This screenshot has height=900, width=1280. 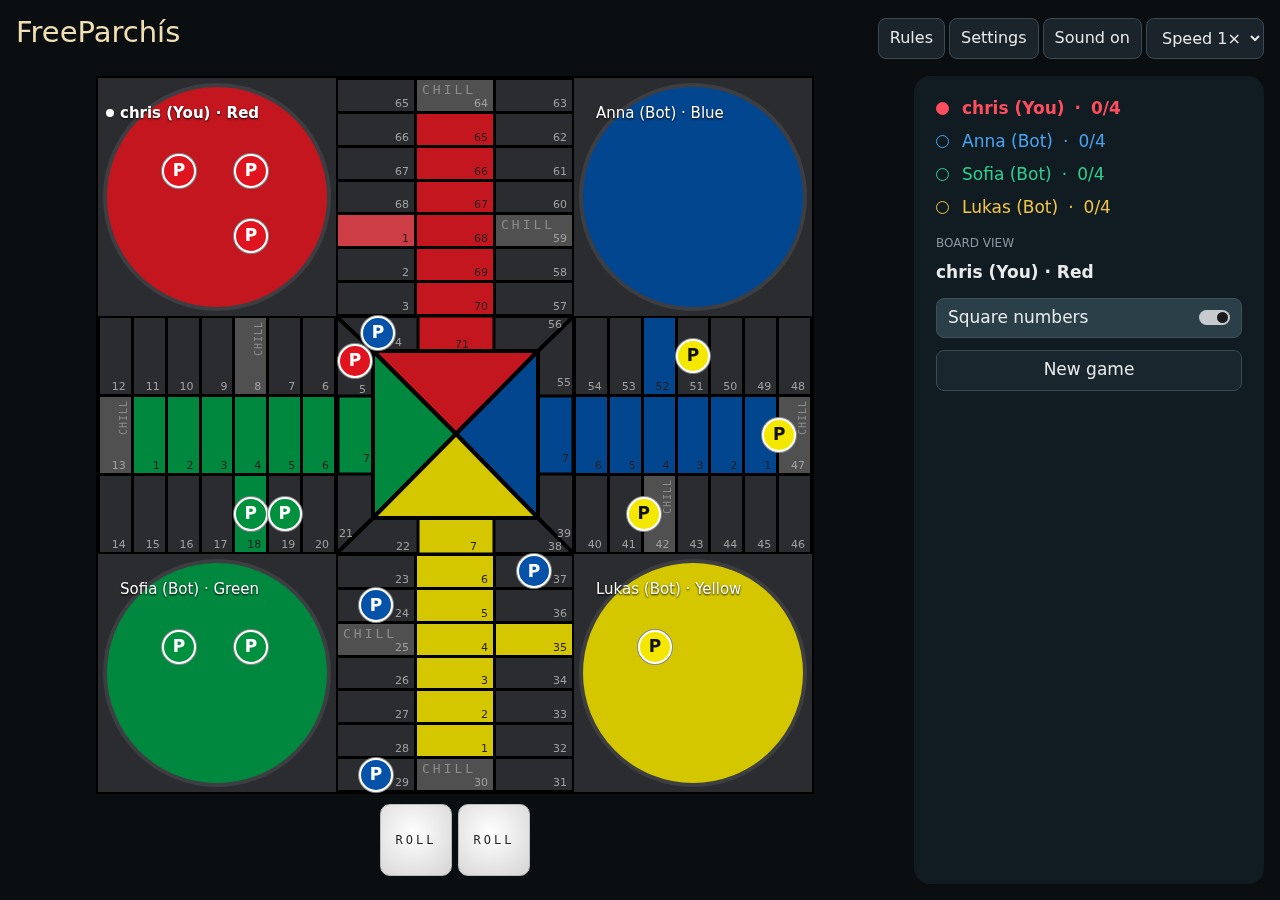 What do you see at coordinates (662, 544) in the screenshot?
I see `square-number: 42` at bounding box center [662, 544].